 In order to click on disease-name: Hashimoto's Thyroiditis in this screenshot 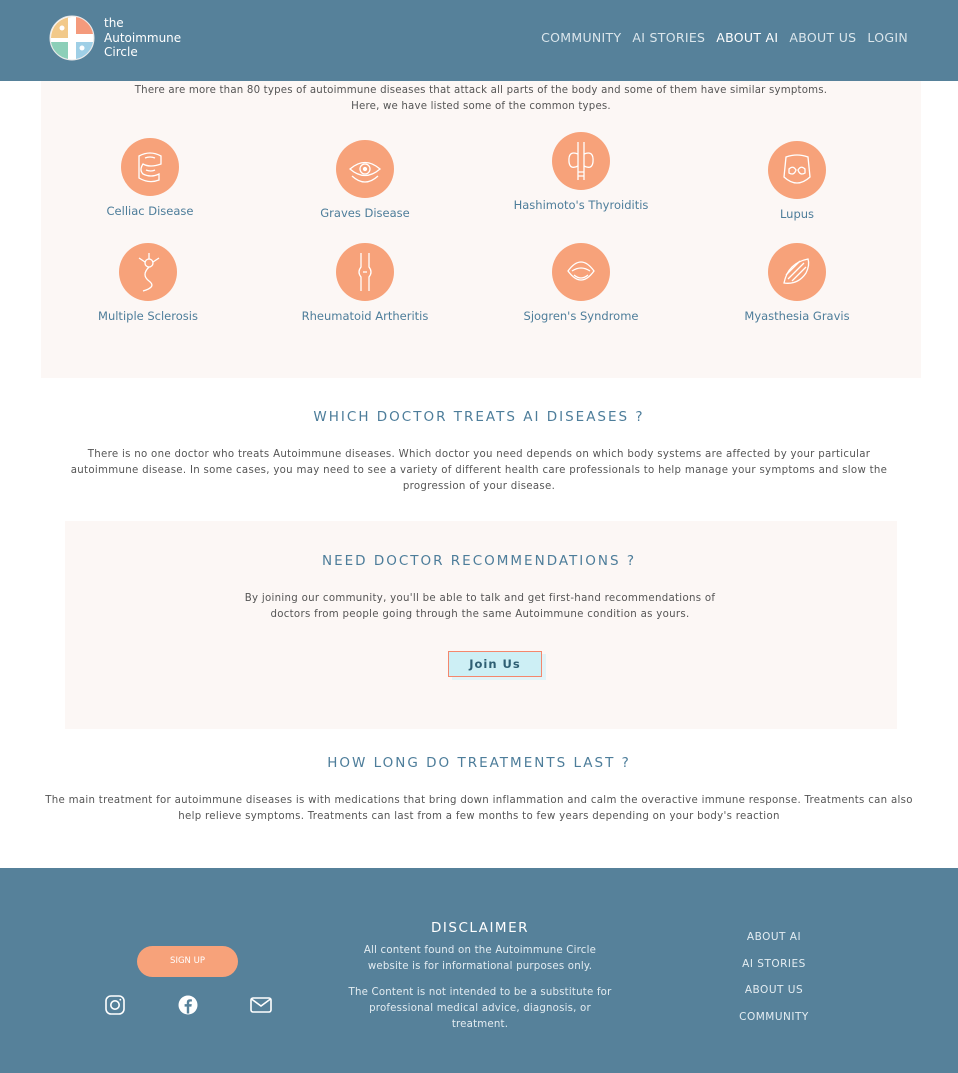, I will do `click(581, 205)`.